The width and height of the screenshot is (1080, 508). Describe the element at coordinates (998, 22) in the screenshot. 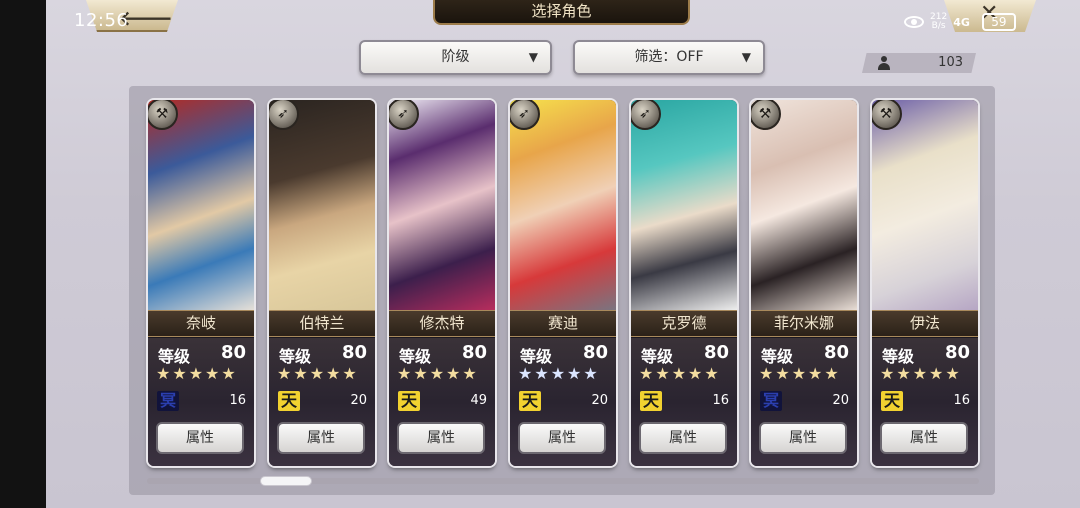

I see `battery-icon: 59` at that location.